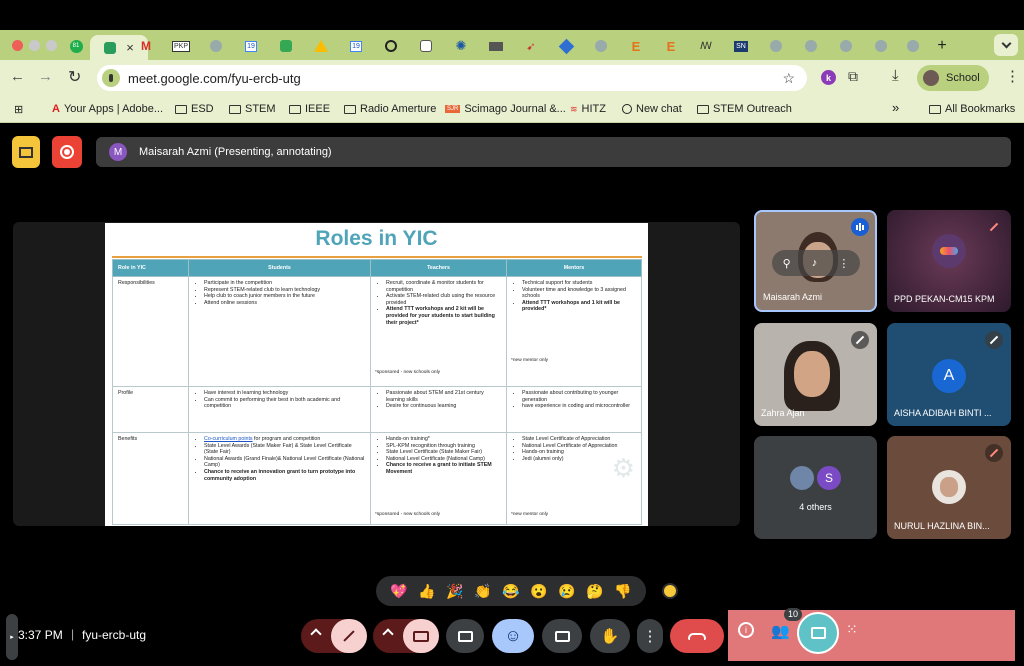 The height and width of the screenshot is (666, 1024). I want to click on participant-tile-others: S 4 others, so click(815, 487).